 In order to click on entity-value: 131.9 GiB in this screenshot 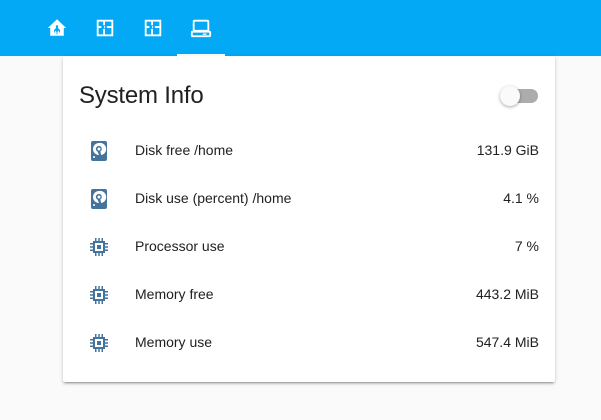, I will do `click(507, 150)`.